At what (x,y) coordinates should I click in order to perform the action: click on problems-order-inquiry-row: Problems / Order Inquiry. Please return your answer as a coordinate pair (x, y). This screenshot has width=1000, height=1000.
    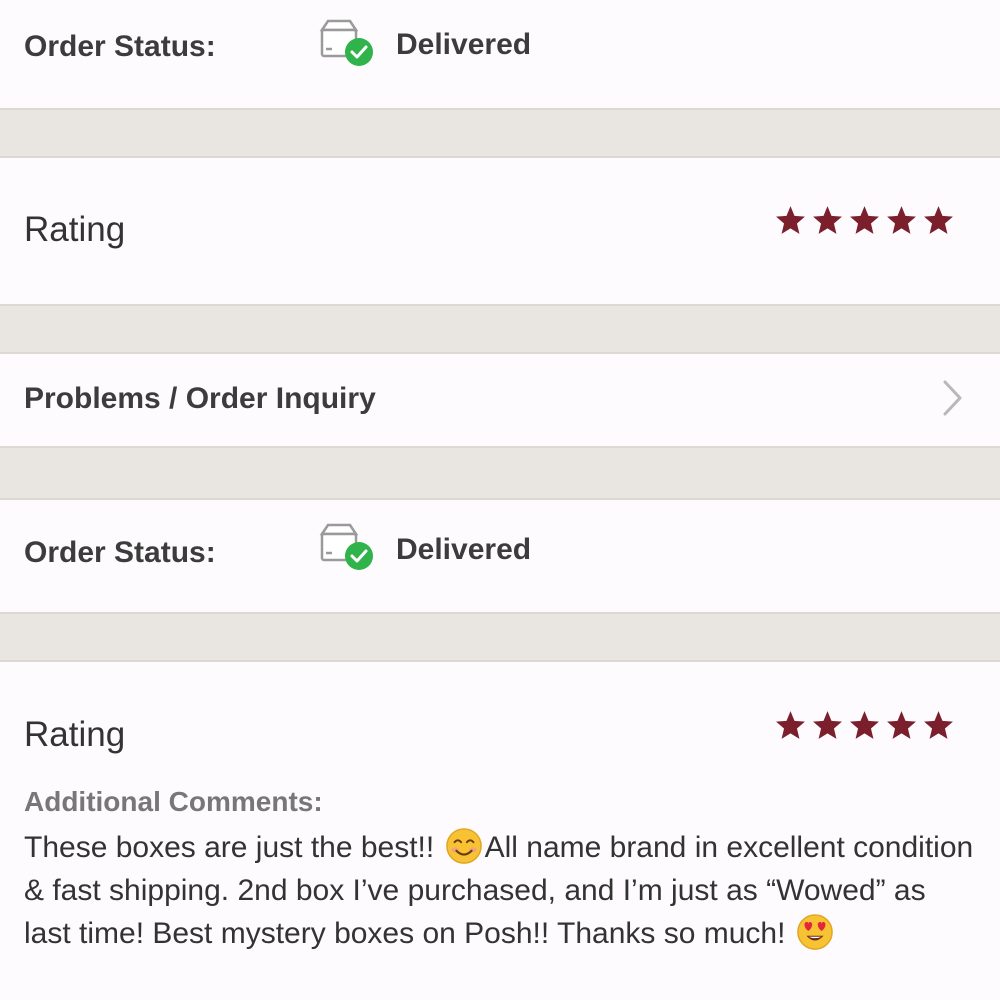
    Looking at the image, I should click on (500, 400).